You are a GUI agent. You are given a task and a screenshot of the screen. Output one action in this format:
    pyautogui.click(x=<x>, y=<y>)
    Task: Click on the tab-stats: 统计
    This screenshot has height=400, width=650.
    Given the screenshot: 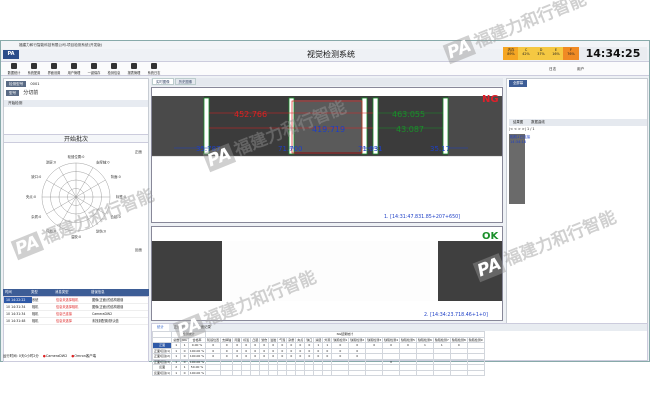 What is the action you would take?
    pyautogui.click(x=160, y=327)
    